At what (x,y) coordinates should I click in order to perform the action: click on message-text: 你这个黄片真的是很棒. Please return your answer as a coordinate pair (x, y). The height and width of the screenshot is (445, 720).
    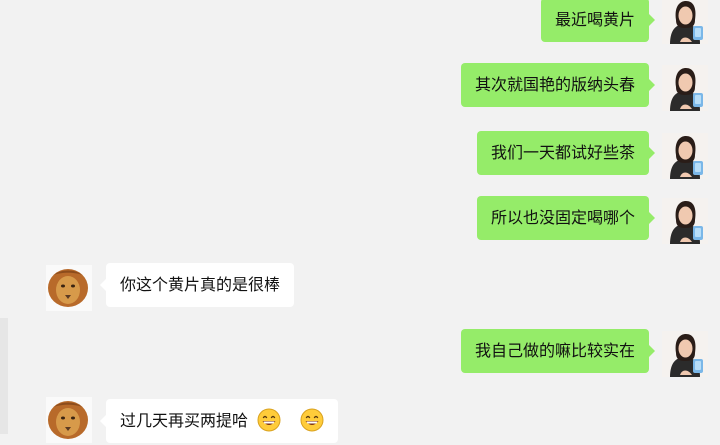
    Looking at the image, I should click on (200, 284).